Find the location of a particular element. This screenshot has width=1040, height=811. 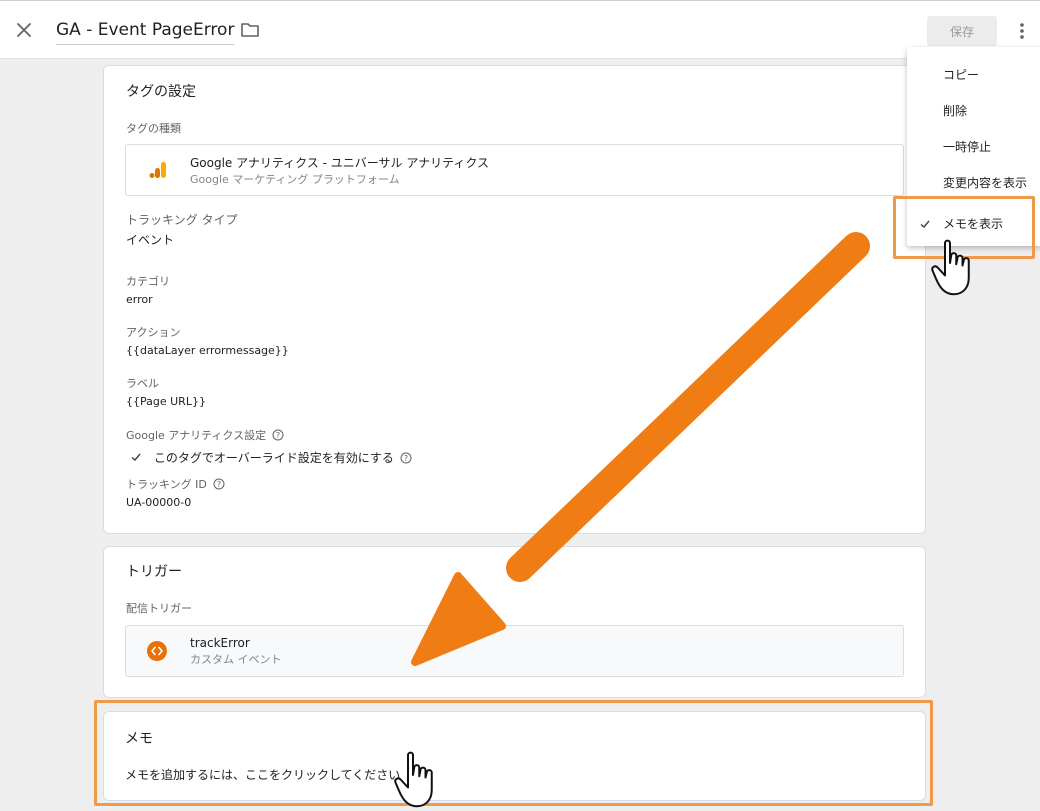

ga-settings-label: Google アナリティクス設定? is located at coordinates (205, 435).